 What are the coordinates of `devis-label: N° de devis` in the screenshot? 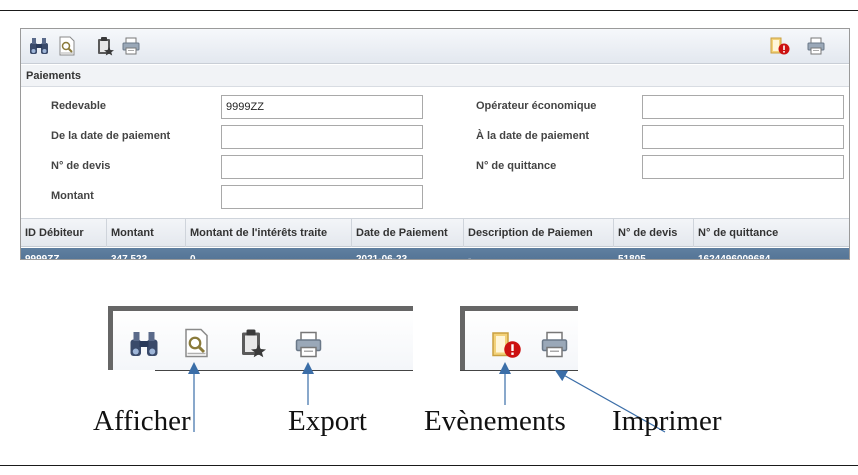 It's located at (81, 166).